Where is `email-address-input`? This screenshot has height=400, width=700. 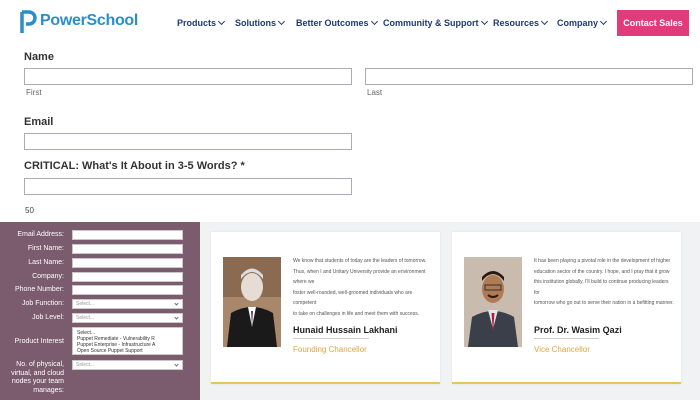
email-address-input is located at coordinates (127, 235).